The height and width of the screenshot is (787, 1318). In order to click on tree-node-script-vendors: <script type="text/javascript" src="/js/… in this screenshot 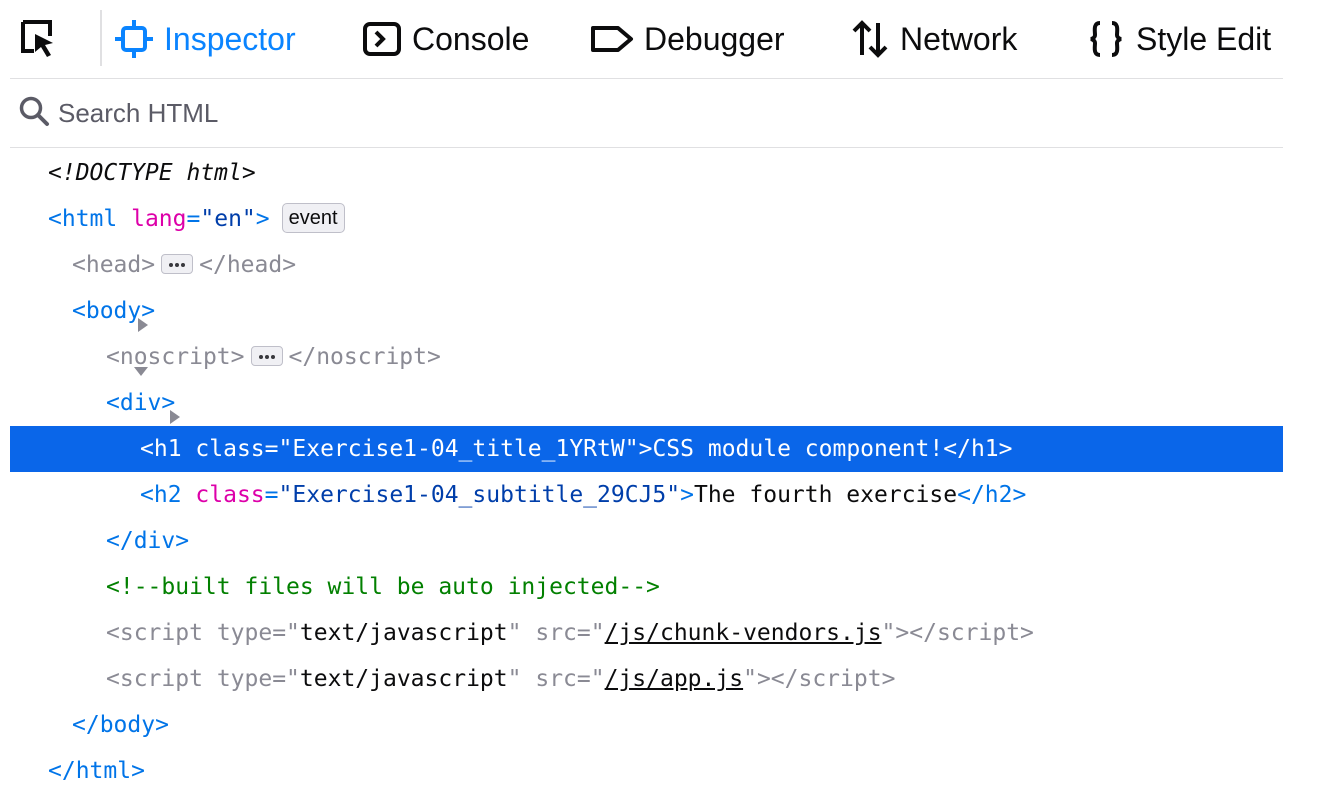, I will do `click(646, 633)`.